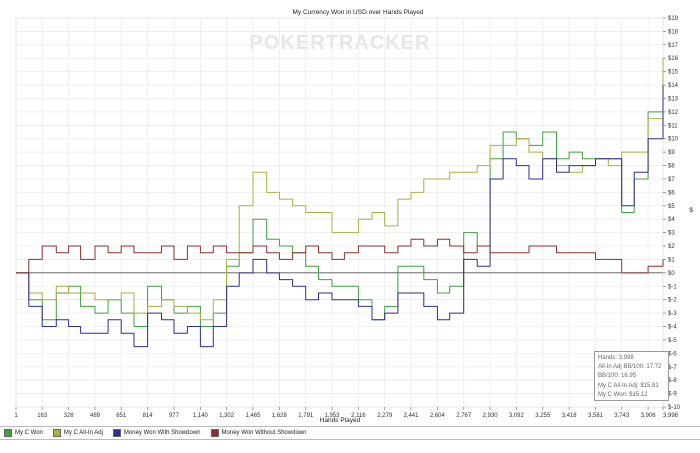 The width and height of the screenshot is (700, 453). I want to click on watermark: POKERTRACKER, so click(340, 43).